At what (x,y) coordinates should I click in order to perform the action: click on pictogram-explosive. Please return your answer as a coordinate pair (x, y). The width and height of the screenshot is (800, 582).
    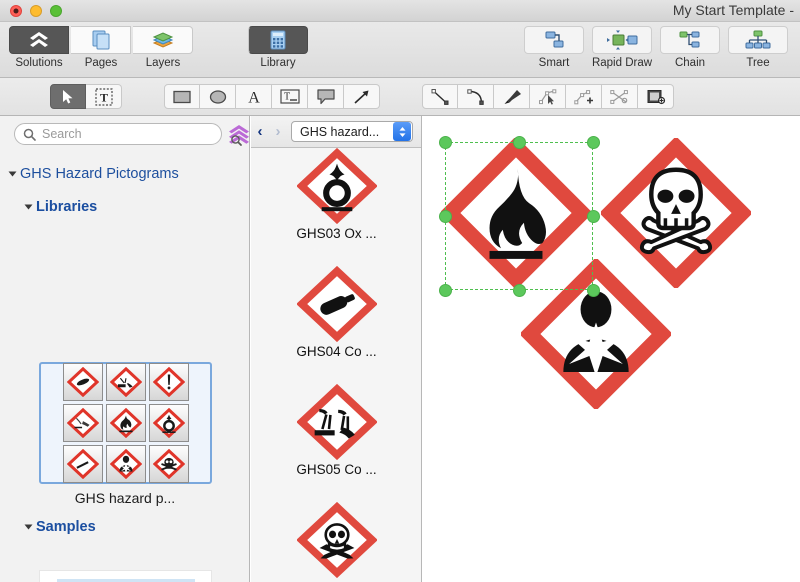
    Looking at the image, I should click on (82, 464).